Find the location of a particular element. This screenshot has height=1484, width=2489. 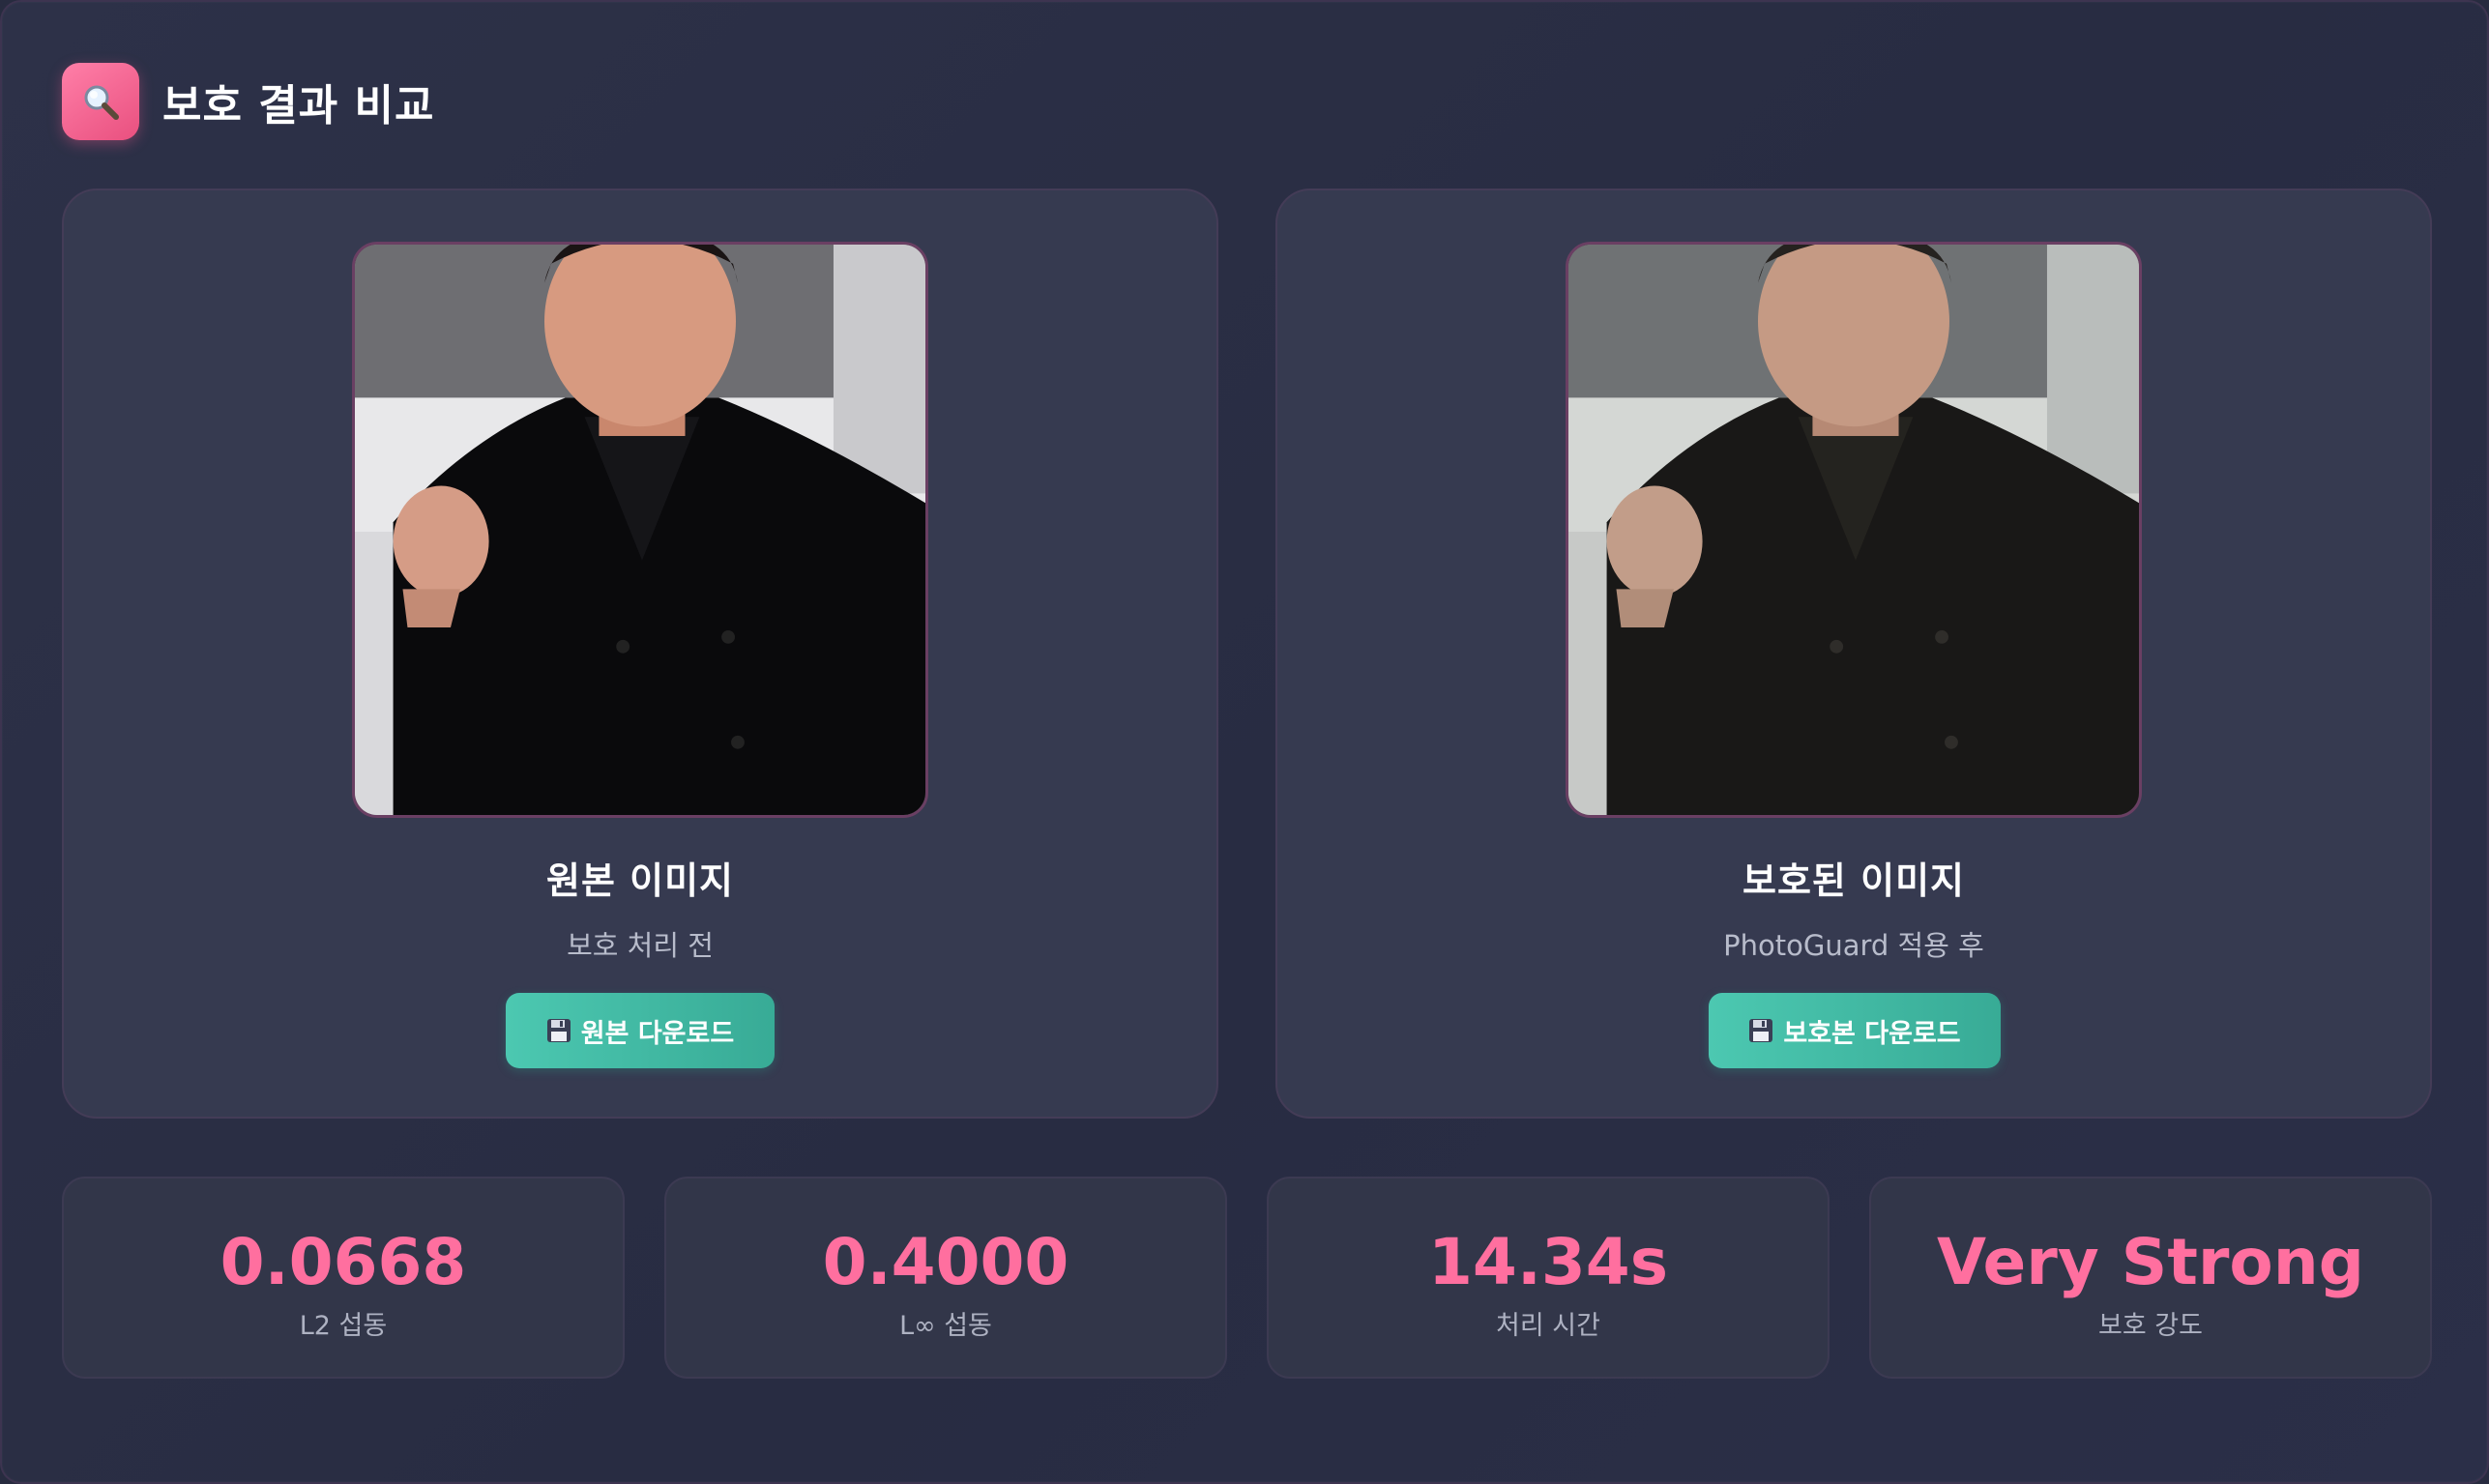

search-icon is located at coordinates (100, 101).